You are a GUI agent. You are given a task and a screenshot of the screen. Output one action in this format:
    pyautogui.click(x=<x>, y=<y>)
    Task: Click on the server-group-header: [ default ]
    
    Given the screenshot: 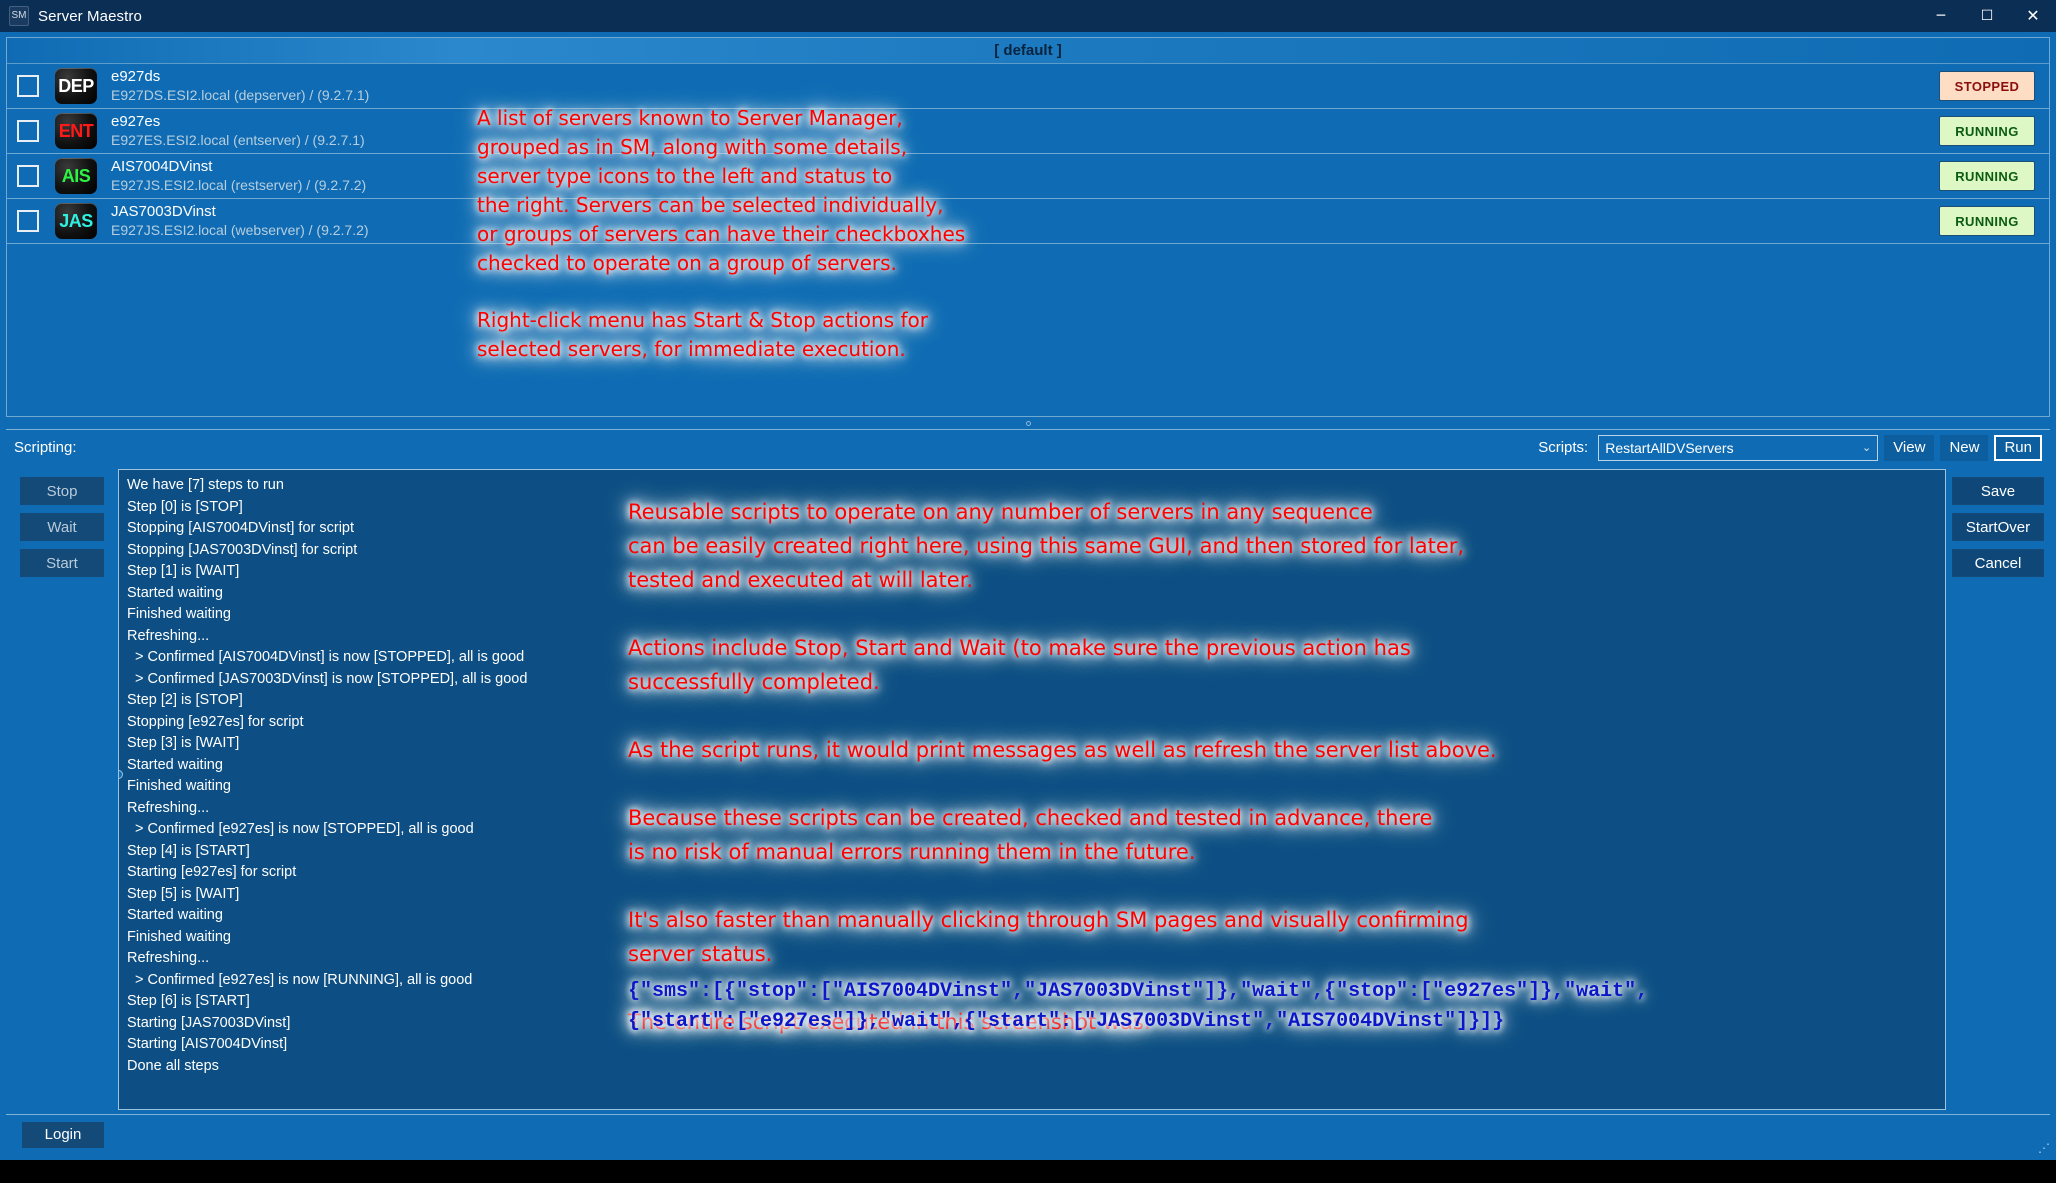 What is the action you would take?
    pyautogui.click(x=1028, y=51)
    